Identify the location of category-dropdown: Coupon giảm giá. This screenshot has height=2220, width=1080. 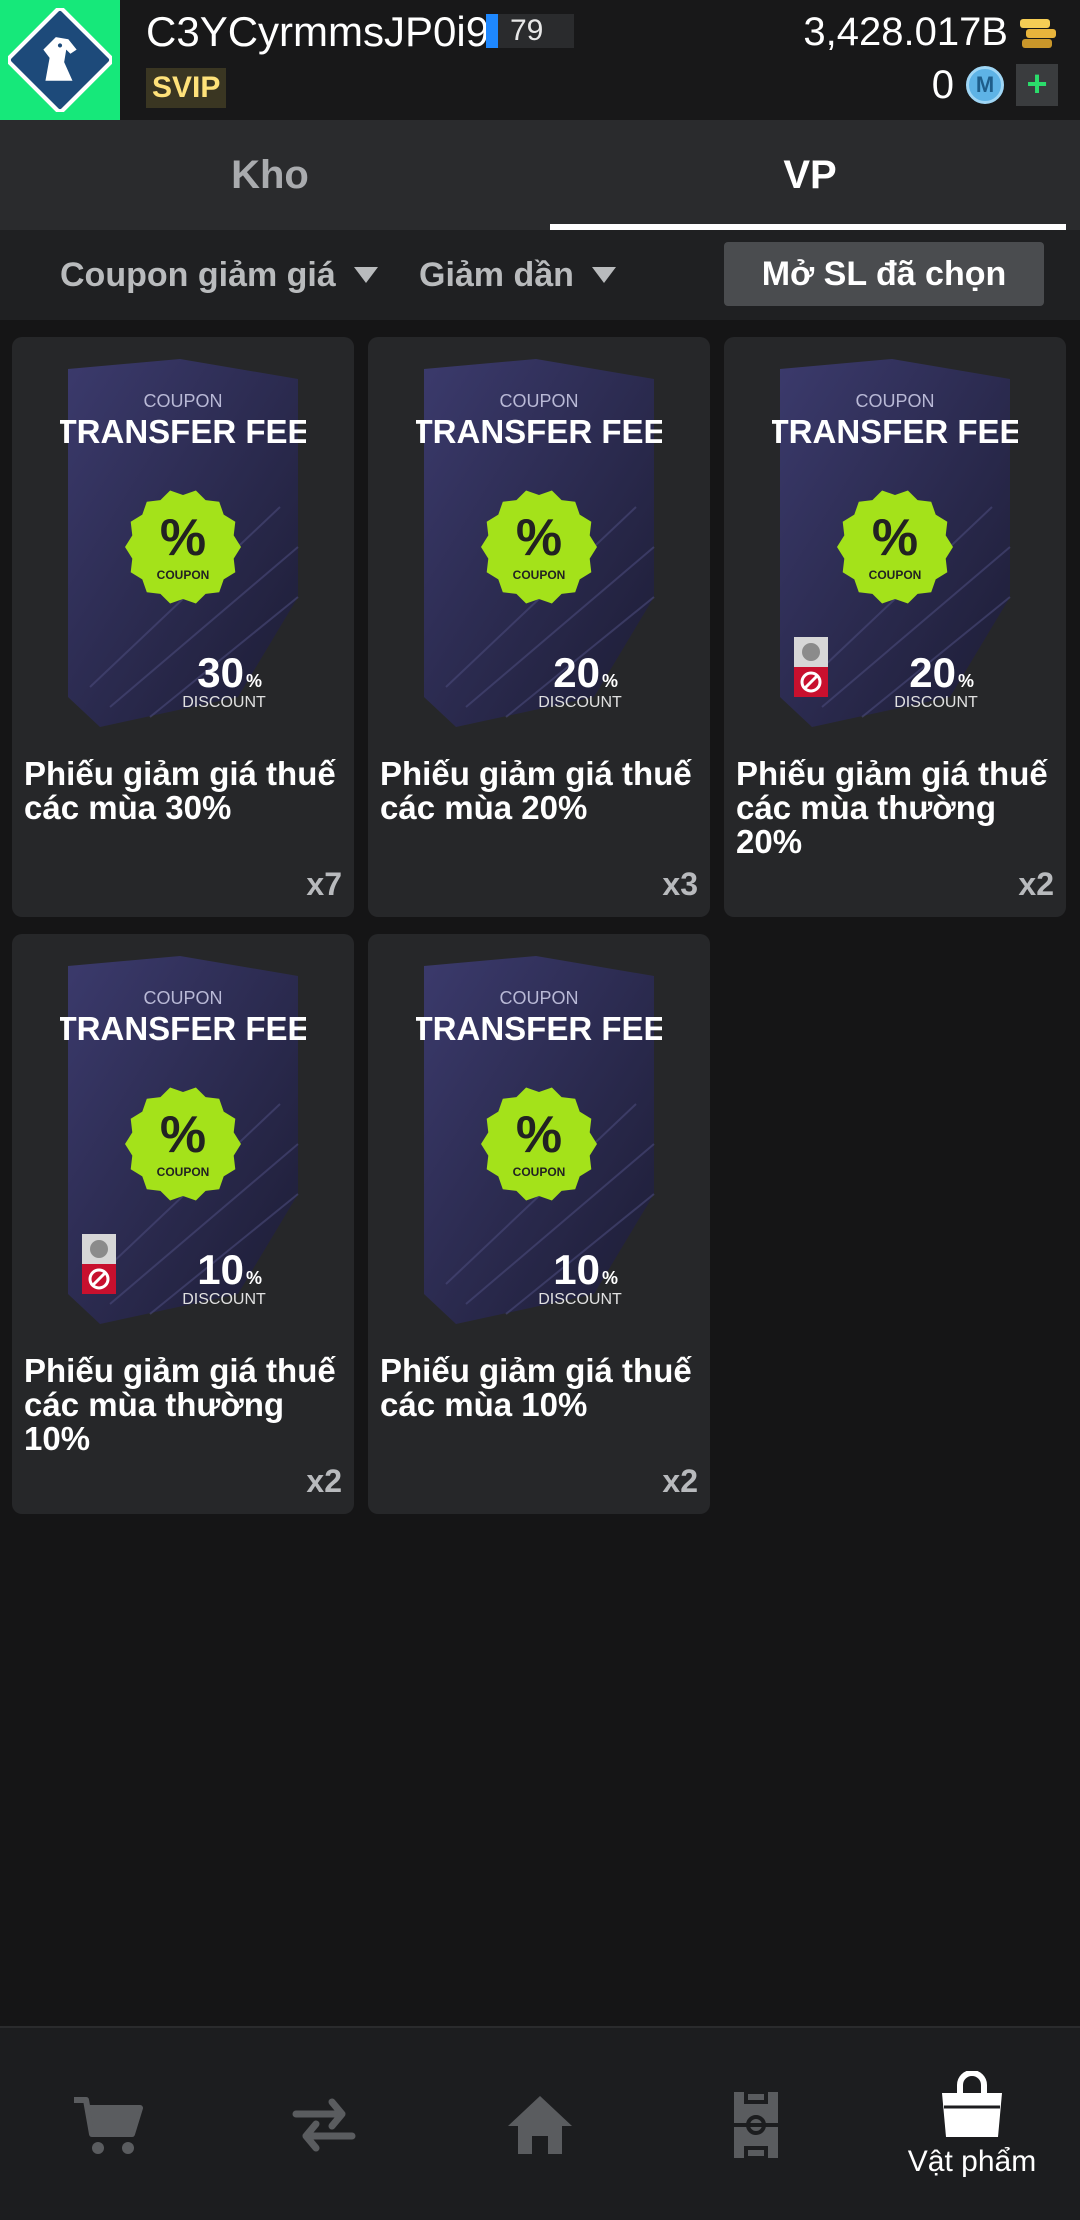
(219, 275).